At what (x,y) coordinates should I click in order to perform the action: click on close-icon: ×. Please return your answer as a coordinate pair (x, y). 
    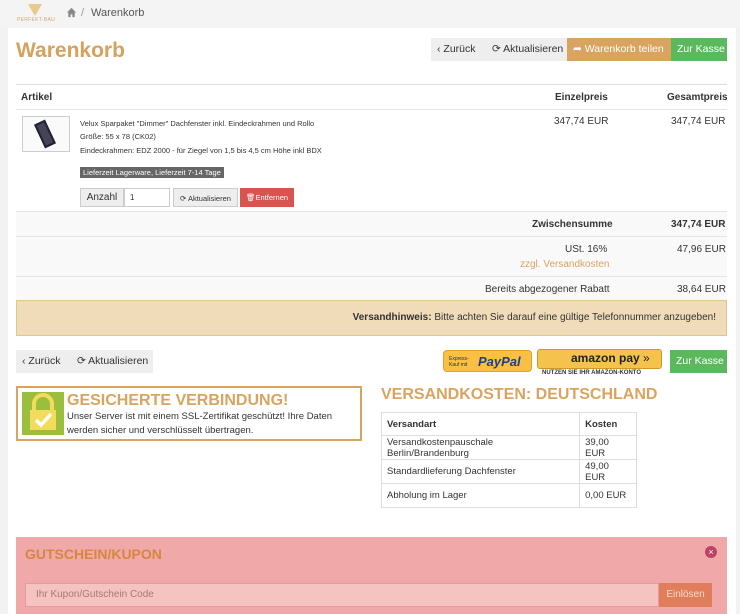
    Looking at the image, I should click on (711, 552).